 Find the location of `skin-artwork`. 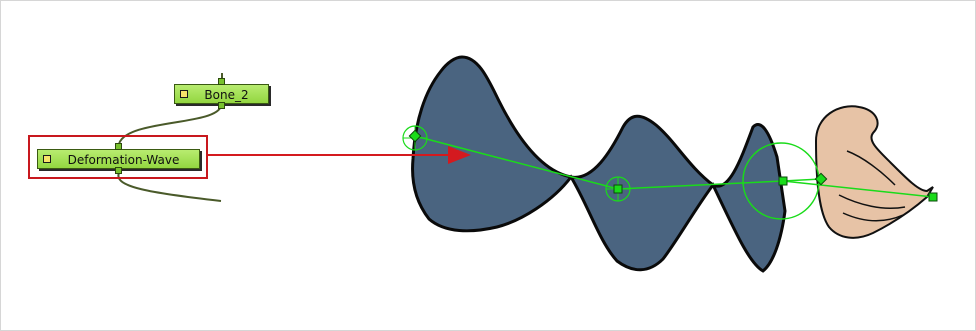

skin-artwork is located at coordinates (874, 172).